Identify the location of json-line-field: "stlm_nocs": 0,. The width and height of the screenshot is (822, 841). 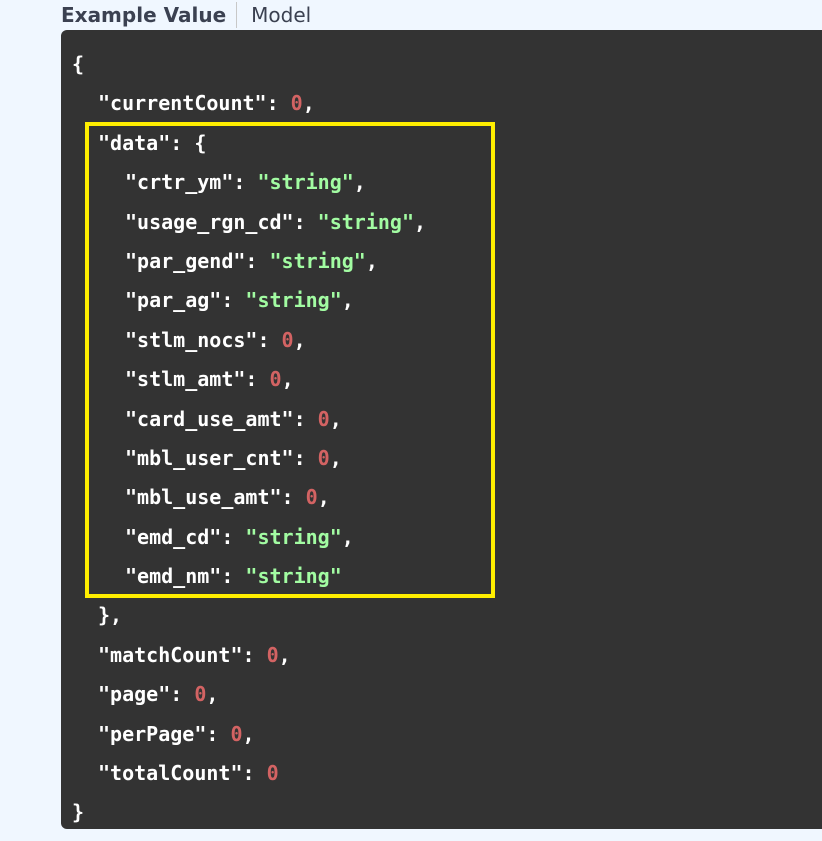
(215, 339).